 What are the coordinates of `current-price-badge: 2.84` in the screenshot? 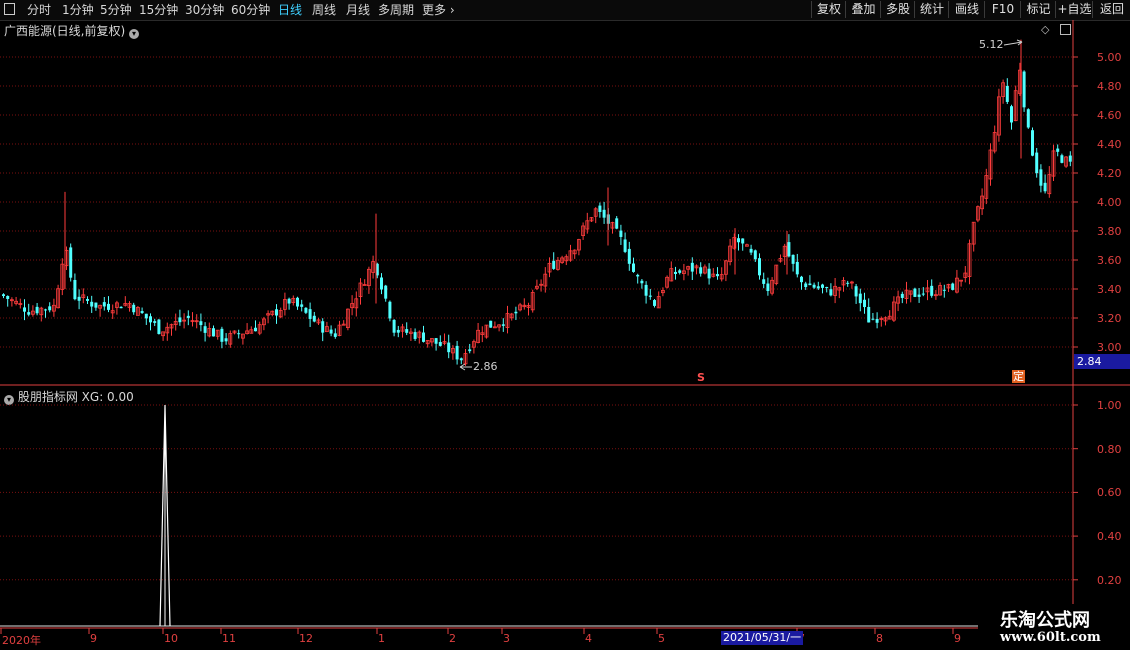 It's located at (1102, 361).